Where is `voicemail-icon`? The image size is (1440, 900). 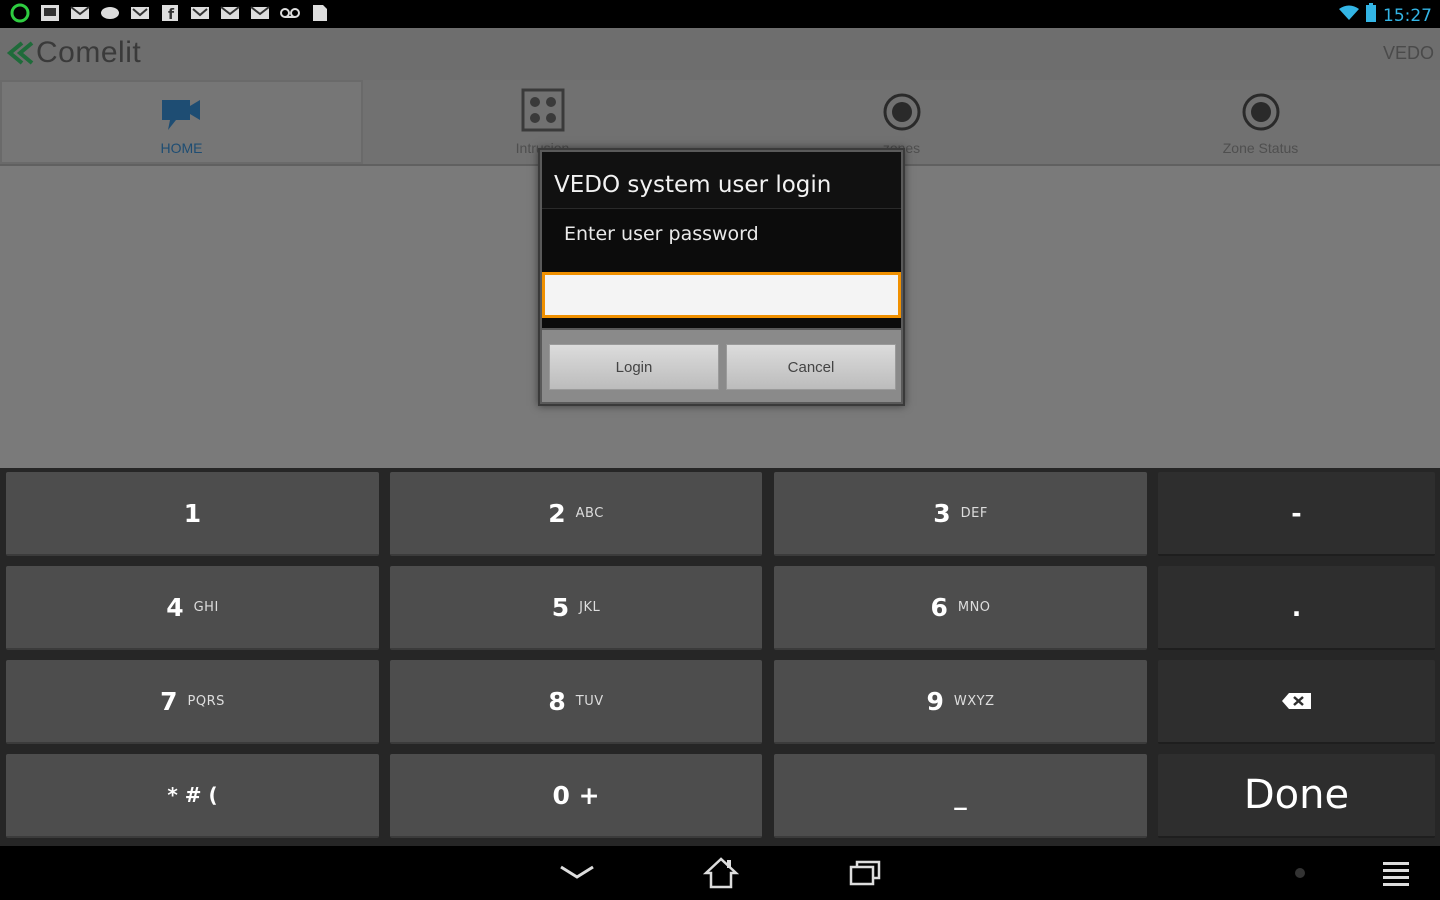 voicemail-icon is located at coordinates (290, 13).